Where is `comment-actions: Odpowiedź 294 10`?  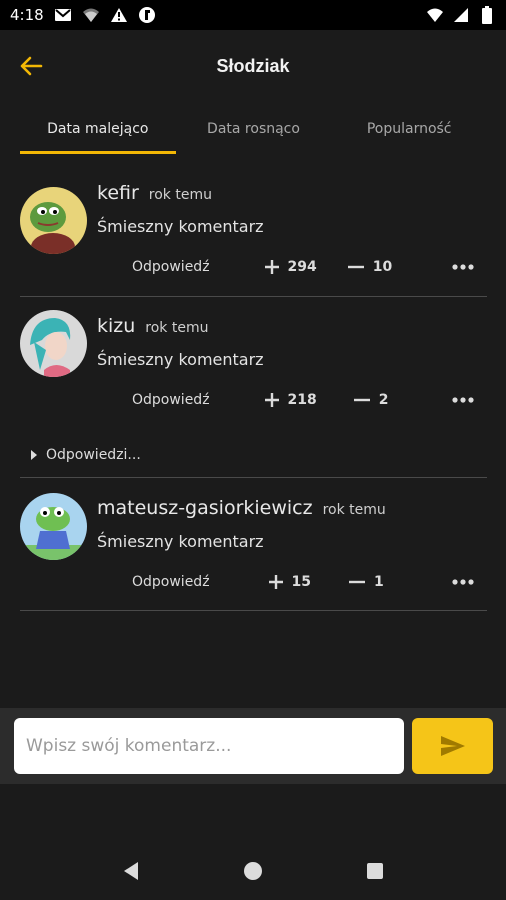
comment-actions: Odpowiedź 294 10 is located at coordinates (304, 267).